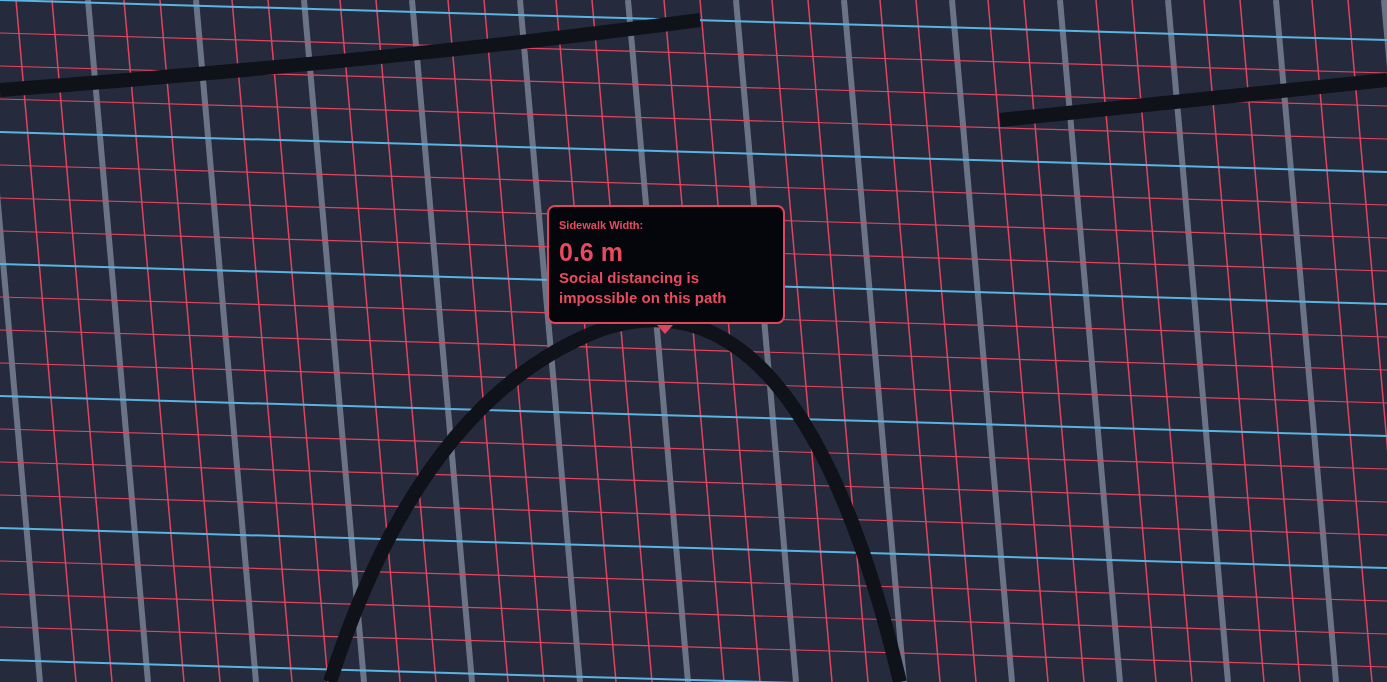 This screenshot has width=1387, height=682. Describe the element at coordinates (643, 288) in the screenshot. I see `tooltip-message: Social distancing is impossible on this path` at that location.